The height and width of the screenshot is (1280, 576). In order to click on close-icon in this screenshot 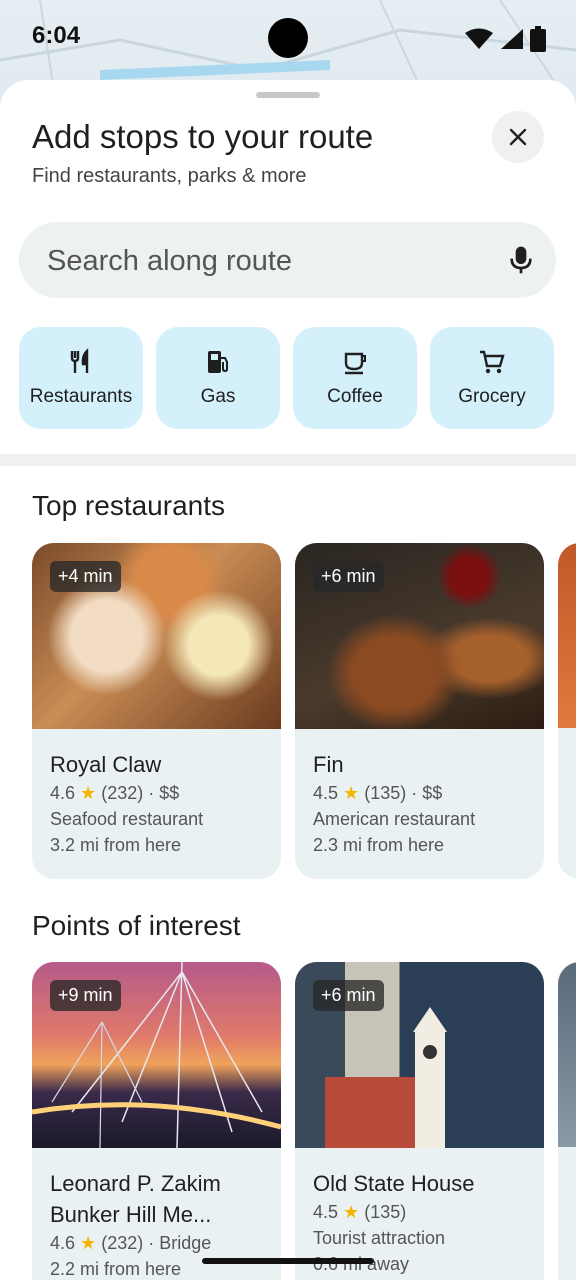, I will do `click(518, 137)`.